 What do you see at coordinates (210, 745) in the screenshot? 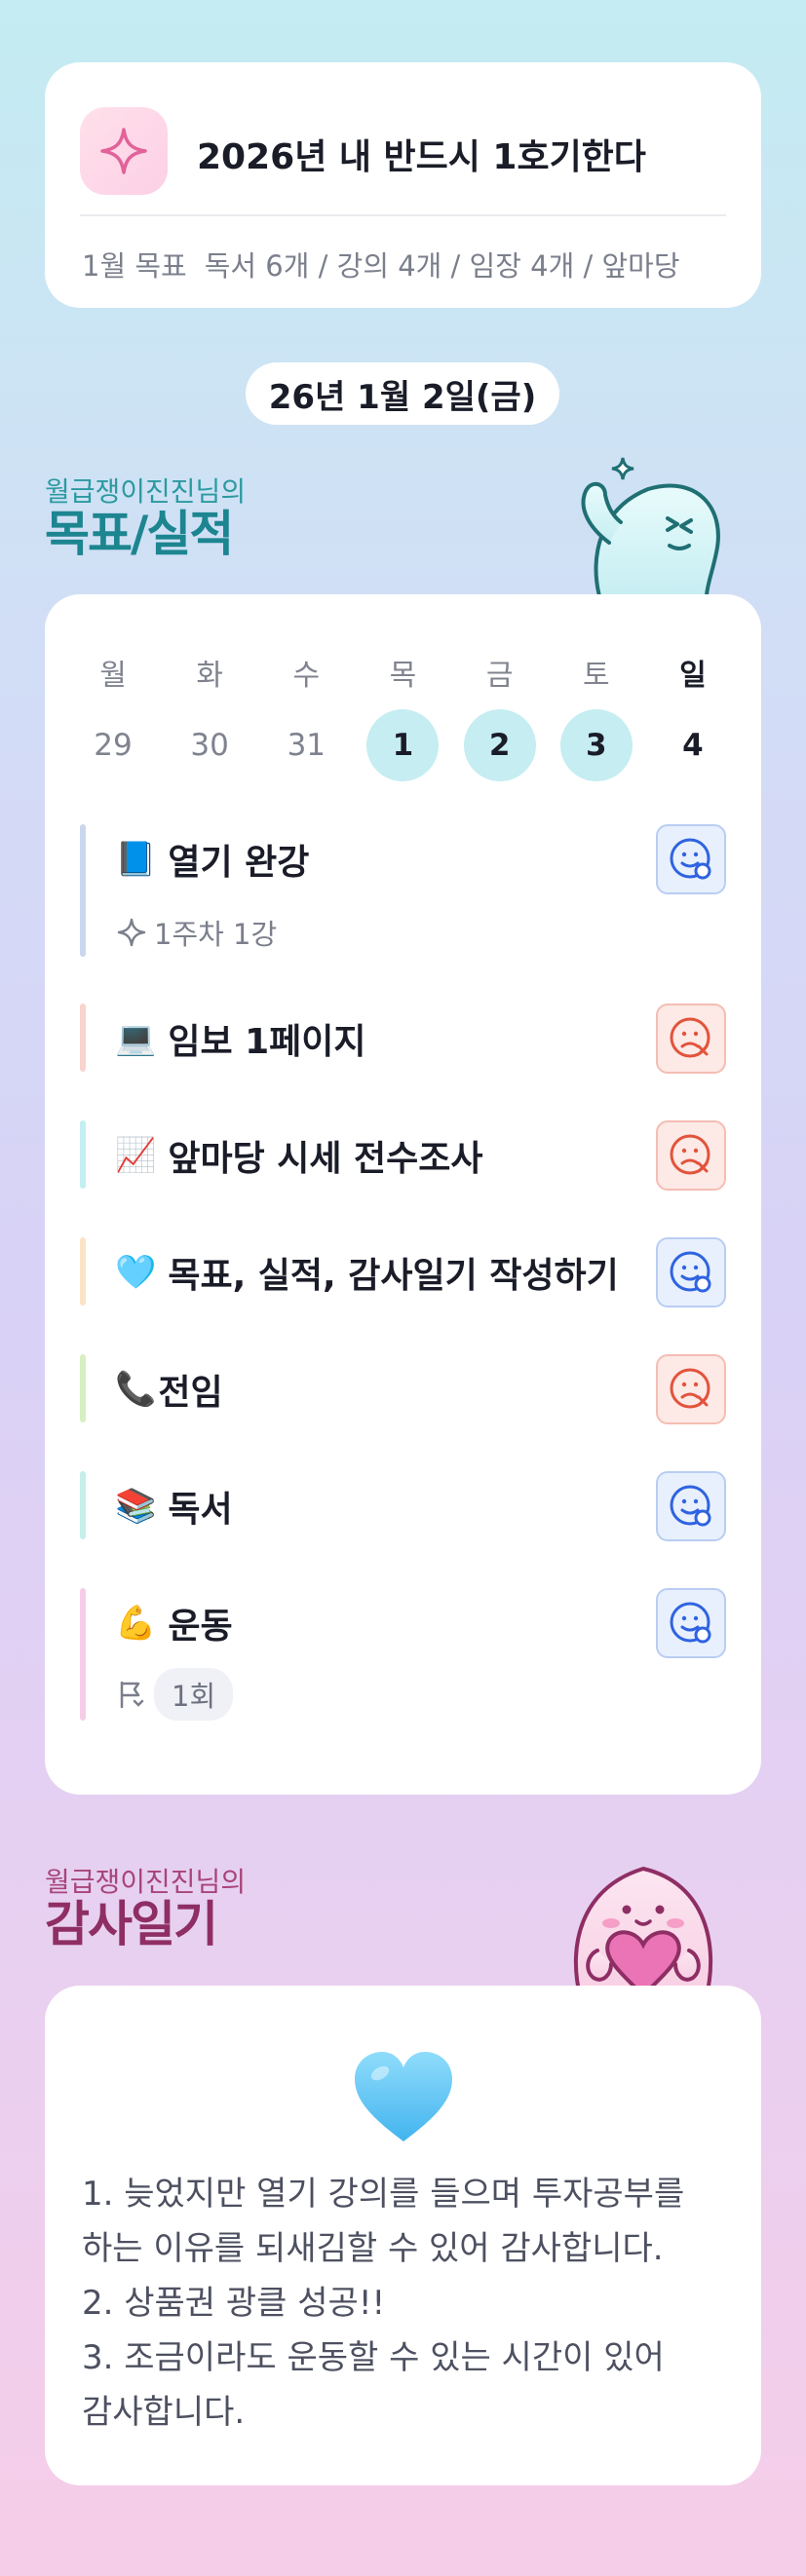
I see `date-cell: 30` at bounding box center [210, 745].